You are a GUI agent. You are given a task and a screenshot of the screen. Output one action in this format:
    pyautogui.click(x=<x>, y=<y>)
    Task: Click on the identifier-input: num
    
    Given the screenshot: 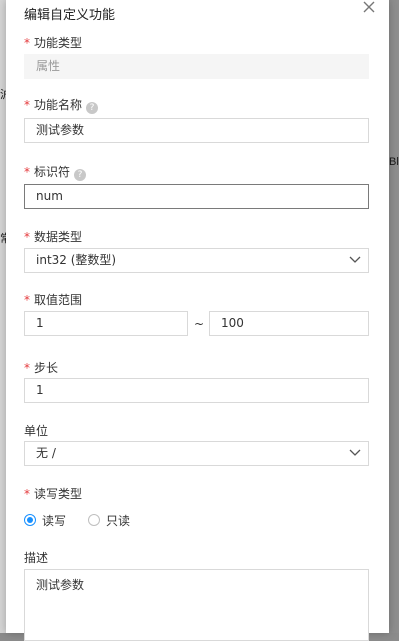 What is the action you would take?
    pyautogui.click(x=196, y=196)
    